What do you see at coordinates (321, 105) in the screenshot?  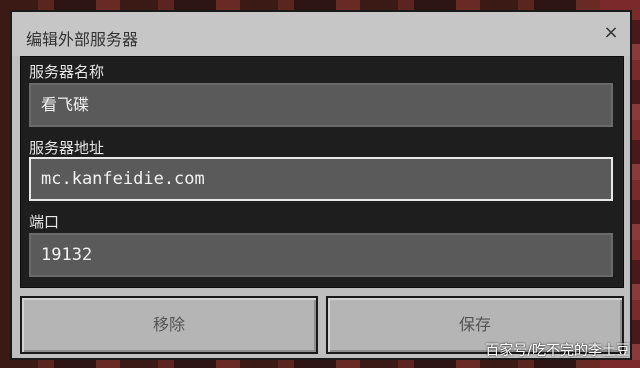 I see `server-name-input: 看飞碟` at bounding box center [321, 105].